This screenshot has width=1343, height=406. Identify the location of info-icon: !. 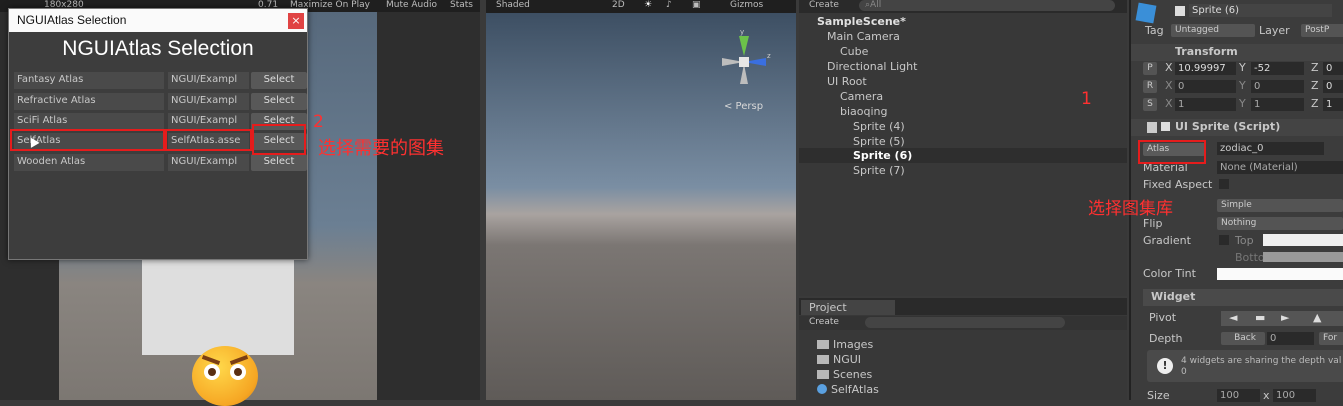
(1165, 366).